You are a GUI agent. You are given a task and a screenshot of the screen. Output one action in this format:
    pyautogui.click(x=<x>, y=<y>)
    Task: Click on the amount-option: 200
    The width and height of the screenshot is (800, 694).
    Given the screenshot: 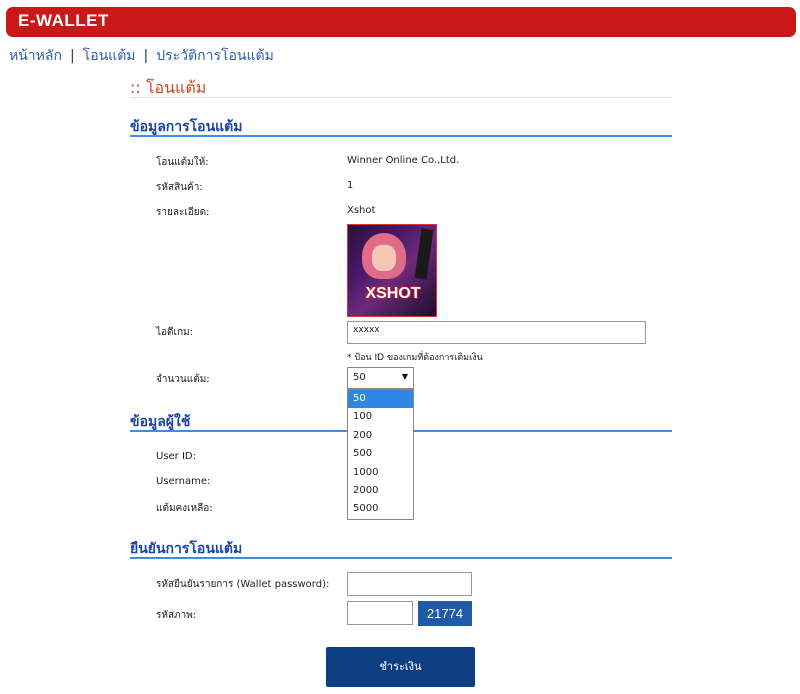 What is the action you would take?
    pyautogui.click(x=380, y=436)
    